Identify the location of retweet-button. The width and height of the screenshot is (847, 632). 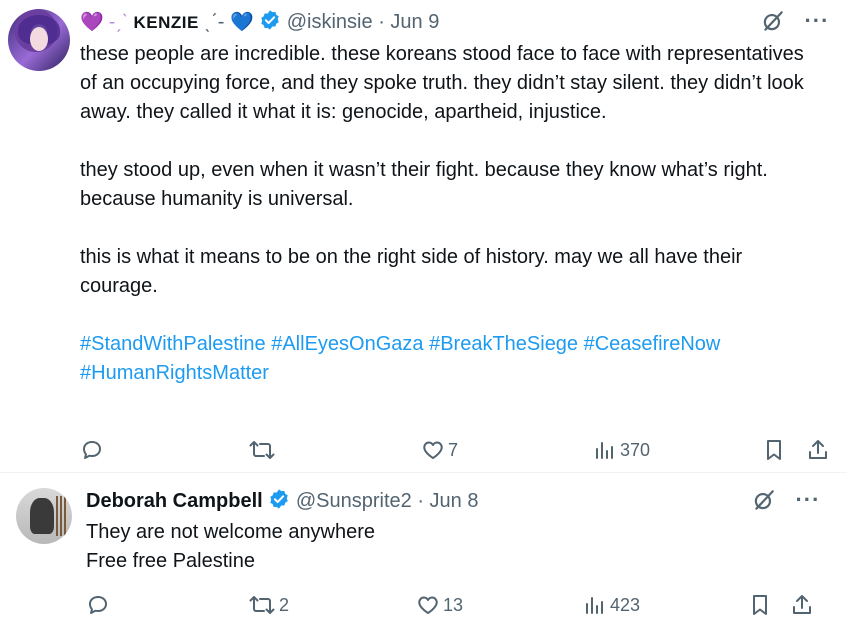
(263, 450).